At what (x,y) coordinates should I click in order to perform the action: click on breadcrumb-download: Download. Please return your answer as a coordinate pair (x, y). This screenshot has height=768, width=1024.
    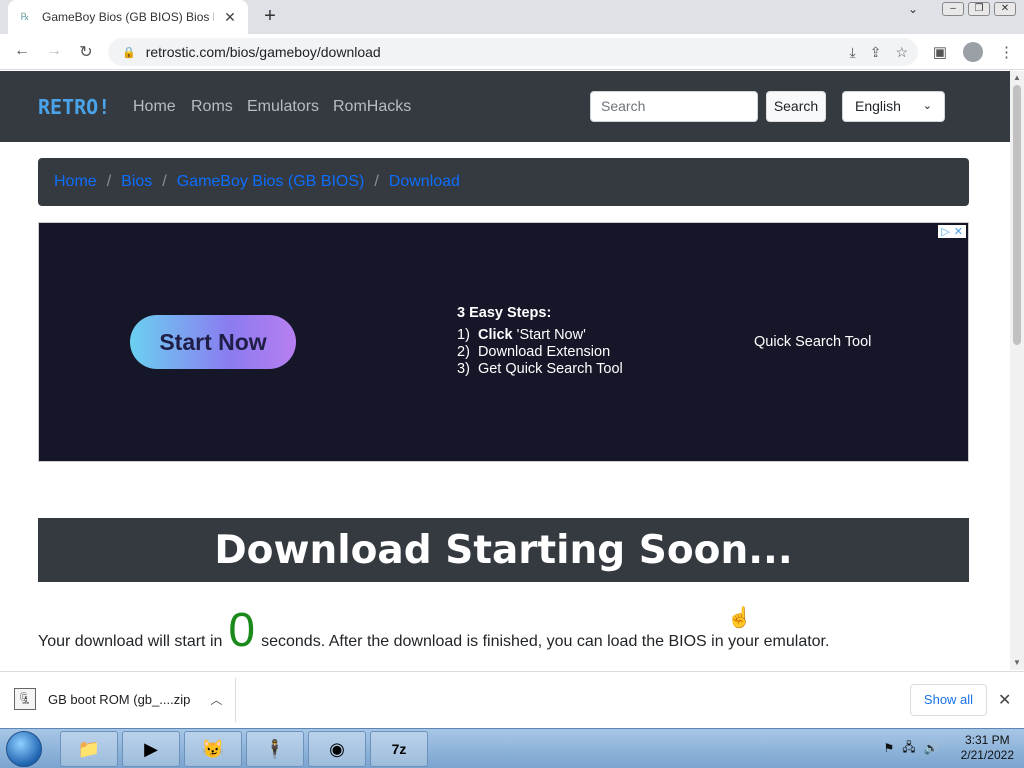
    Looking at the image, I should click on (424, 182).